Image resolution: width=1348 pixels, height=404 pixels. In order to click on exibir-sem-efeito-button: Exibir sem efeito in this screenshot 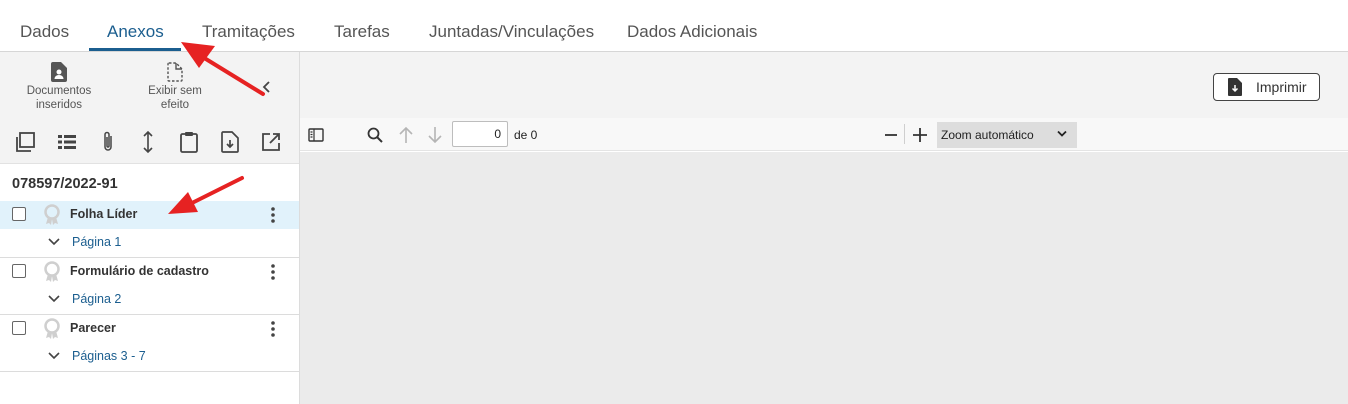, I will do `click(175, 87)`.